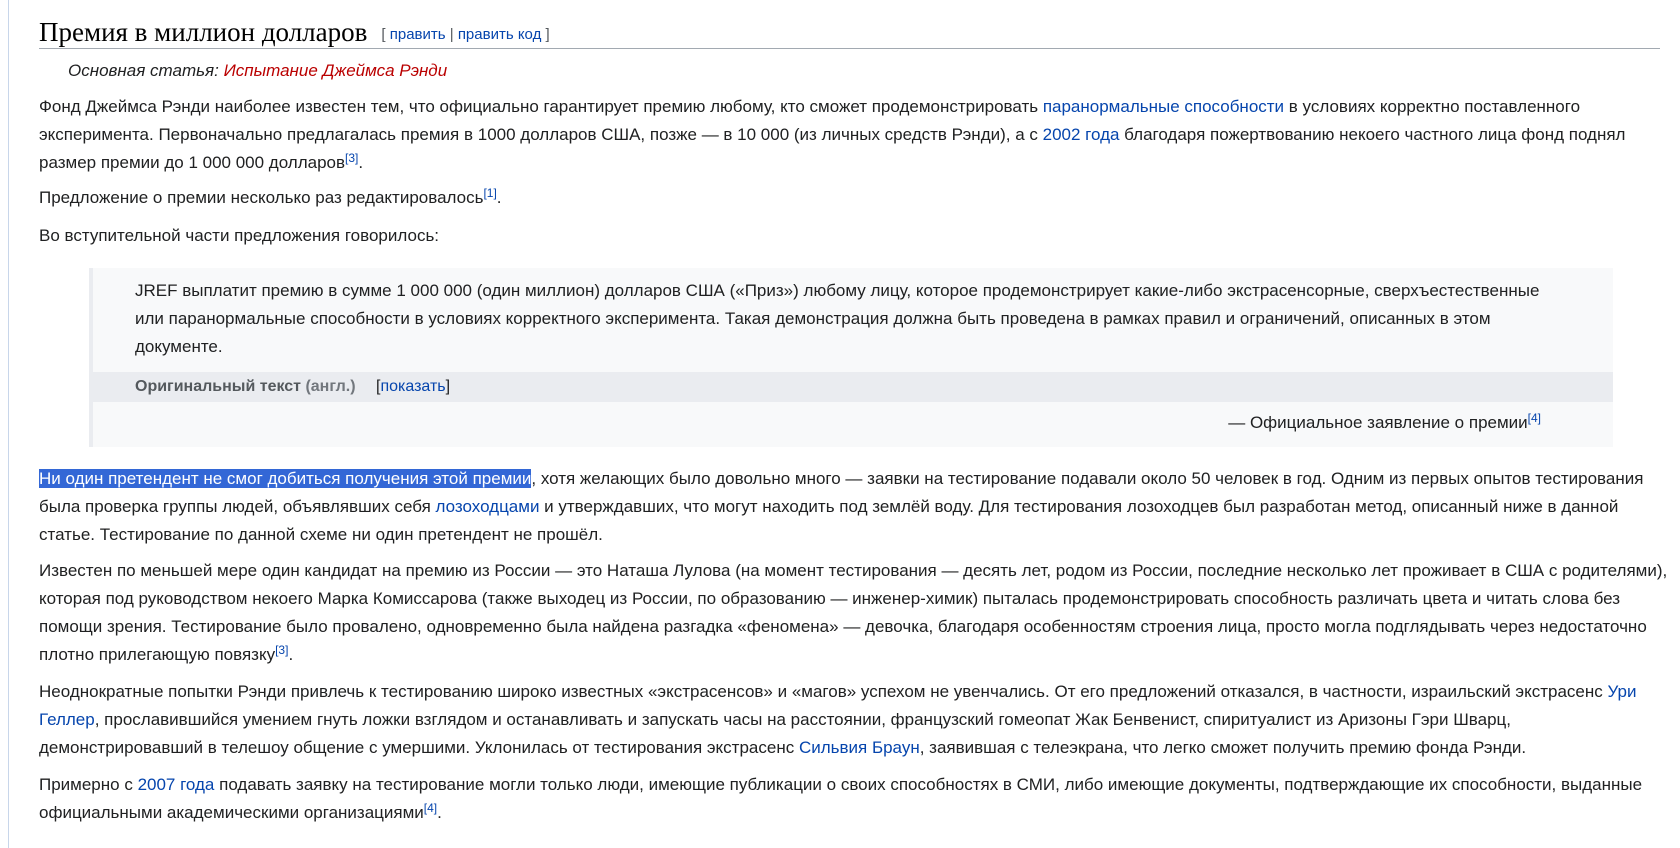 The height and width of the screenshot is (848, 1680). I want to click on inline-link: паранормальные способности, so click(1163, 106).